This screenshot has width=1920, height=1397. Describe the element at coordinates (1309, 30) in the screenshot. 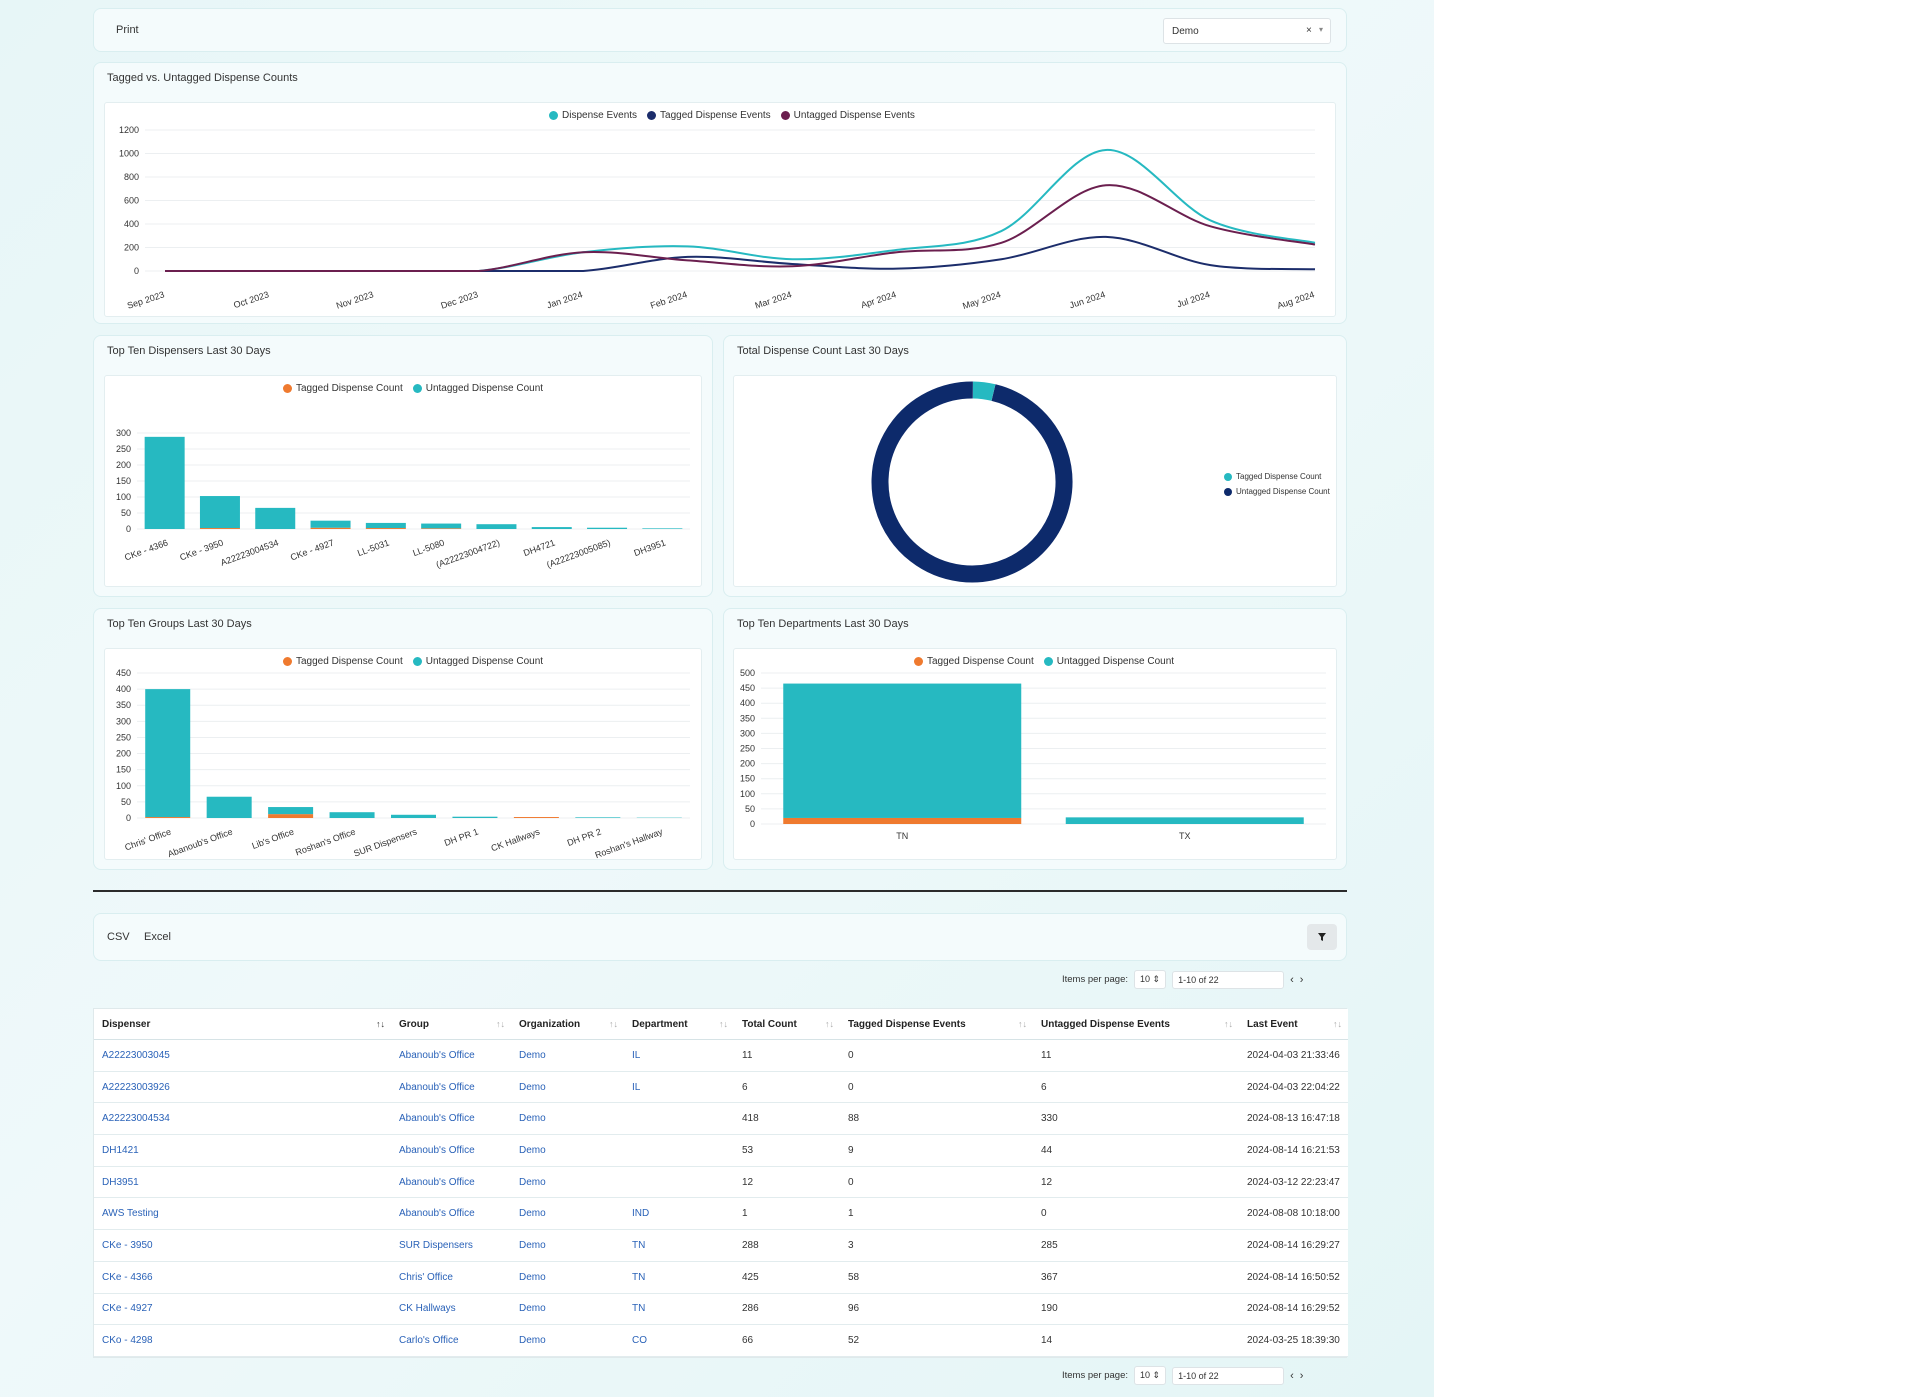

I see `clear-selection-icon: ×` at that location.